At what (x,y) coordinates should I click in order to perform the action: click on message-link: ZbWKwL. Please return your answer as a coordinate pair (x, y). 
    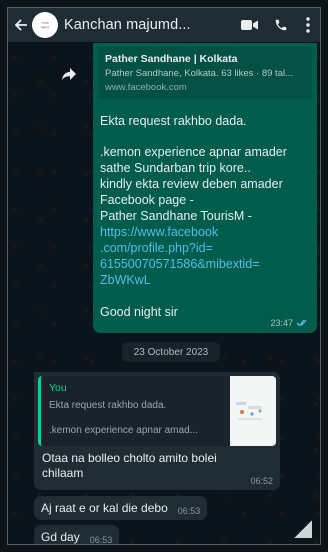
    Looking at the image, I should click on (205, 280).